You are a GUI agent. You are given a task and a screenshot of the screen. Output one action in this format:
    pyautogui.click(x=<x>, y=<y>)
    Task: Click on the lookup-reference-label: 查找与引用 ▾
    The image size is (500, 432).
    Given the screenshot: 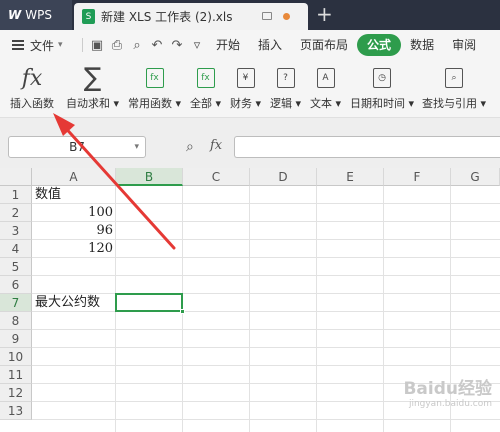 What is the action you would take?
    pyautogui.click(x=454, y=103)
    